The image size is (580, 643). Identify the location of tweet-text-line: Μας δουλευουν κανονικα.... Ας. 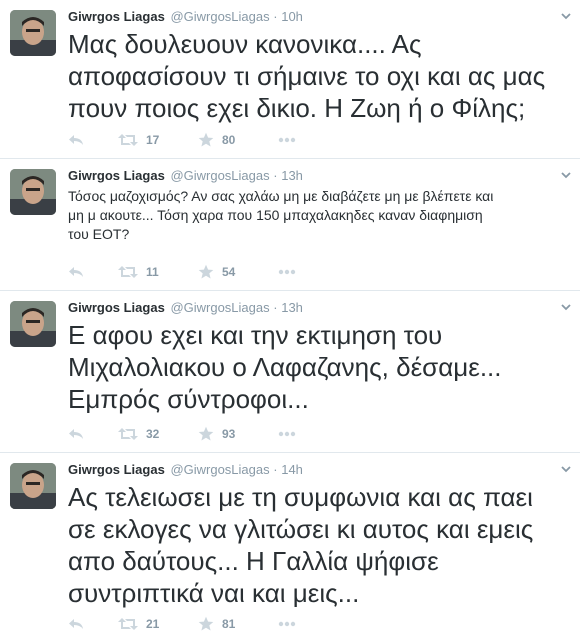
(245, 44).